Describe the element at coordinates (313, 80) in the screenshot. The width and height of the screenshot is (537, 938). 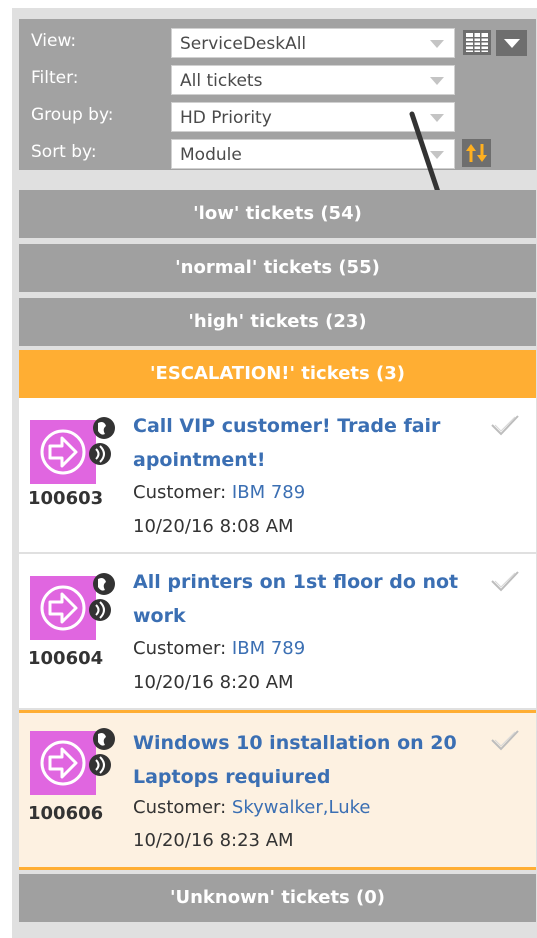
I see `filter-select: All tickets` at that location.